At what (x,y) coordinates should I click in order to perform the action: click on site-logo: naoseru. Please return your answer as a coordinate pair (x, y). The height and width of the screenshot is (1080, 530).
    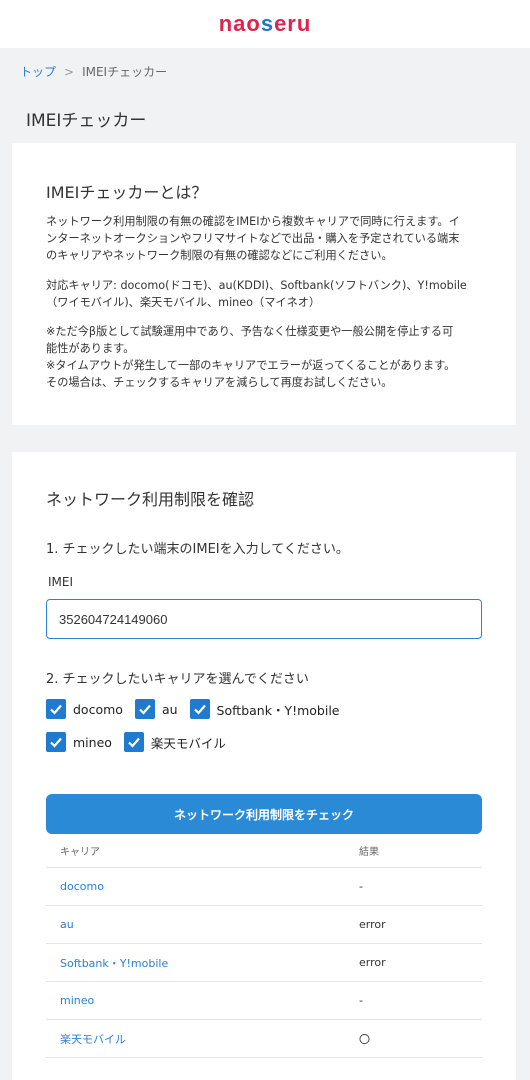
    Looking at the image, I should click on (265, 24).